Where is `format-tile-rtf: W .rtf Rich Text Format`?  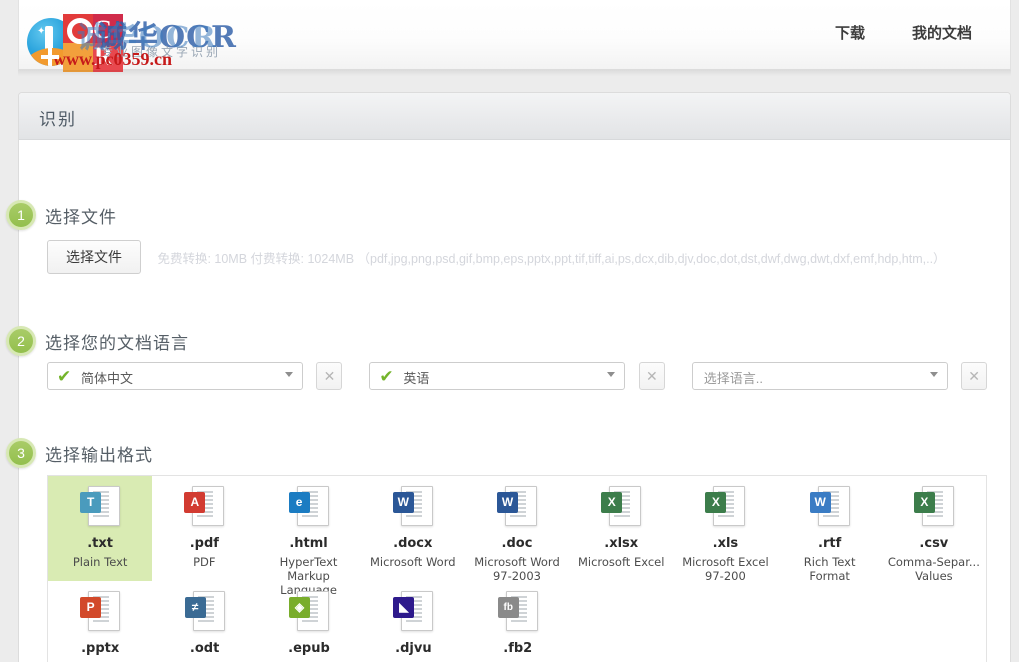
format-tile-rtf: W .rtf Rich Text Format is located at coordinates (830, 529).